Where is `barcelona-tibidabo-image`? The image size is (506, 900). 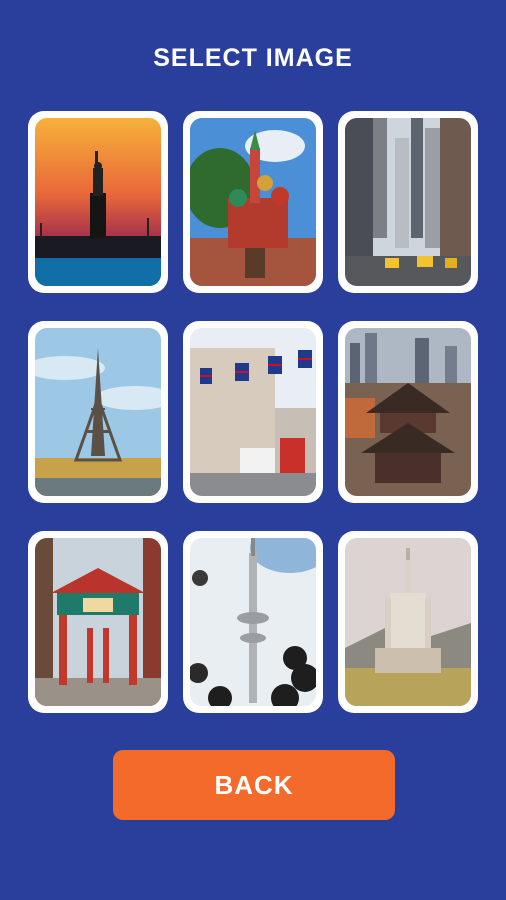
barcelona-tibidabo-image is located at coordinates (408, 622).